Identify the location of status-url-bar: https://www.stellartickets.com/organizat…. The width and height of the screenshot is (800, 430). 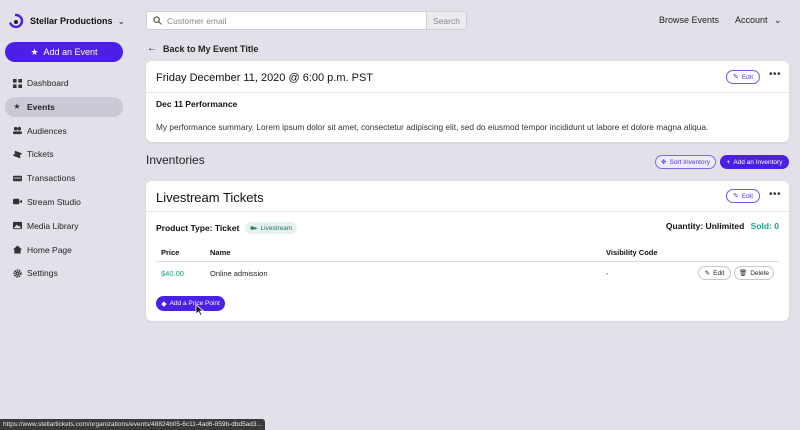
(132, 424).